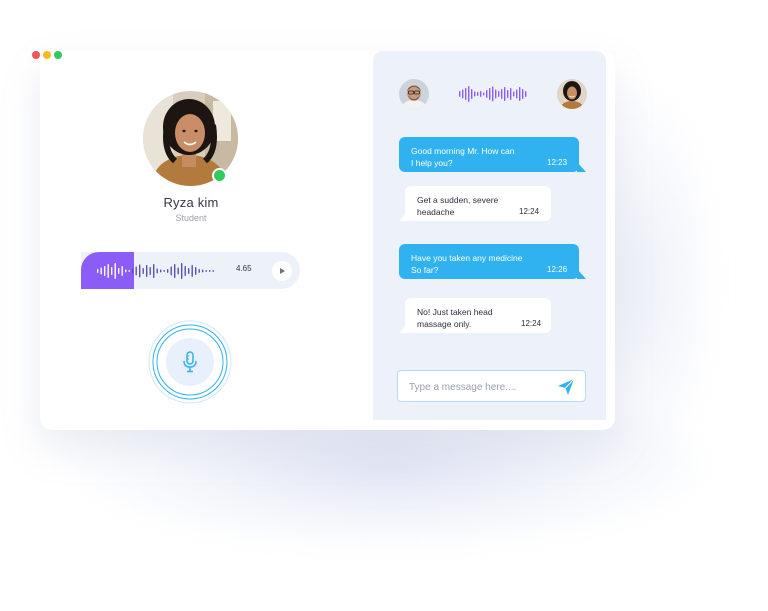 The height and width of the screenshot is (611, 768). What do you see at coordinates (58, 55) in the screenshot?
I see `window-maximize-button` at bounding box center [58, 55].